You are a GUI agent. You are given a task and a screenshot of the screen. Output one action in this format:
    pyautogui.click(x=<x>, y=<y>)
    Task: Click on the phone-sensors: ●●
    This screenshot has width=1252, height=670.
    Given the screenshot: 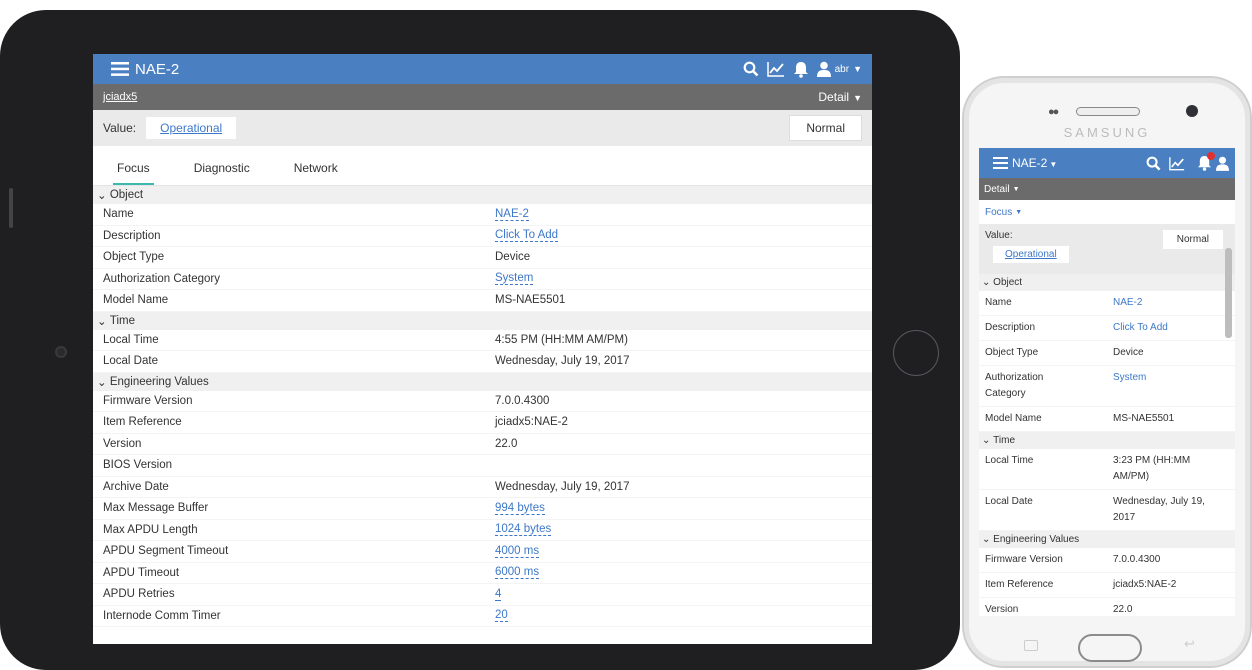 What is the action you would take?
    pyautogui.click(x=1053, y=112)
    